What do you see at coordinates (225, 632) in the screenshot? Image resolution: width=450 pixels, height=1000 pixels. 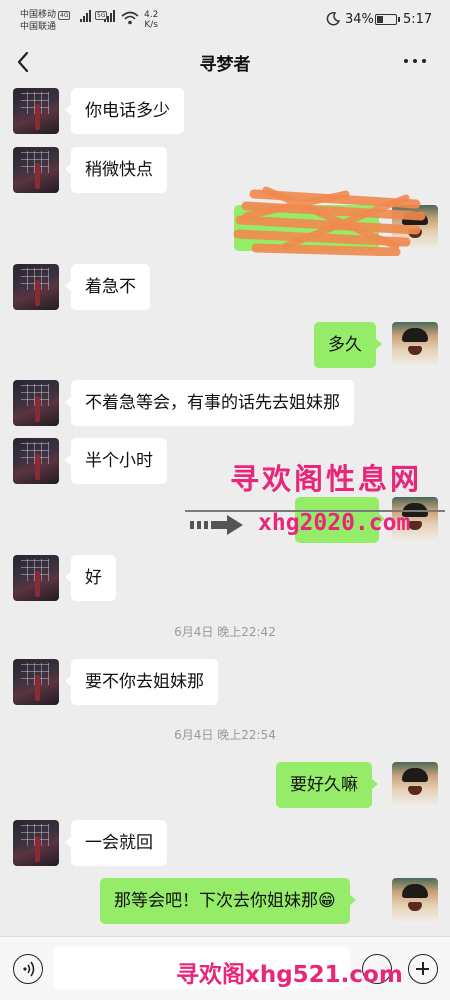 I see `message-timestamp: 6月4日 晚上22:42` at bounding box center [225, 632].